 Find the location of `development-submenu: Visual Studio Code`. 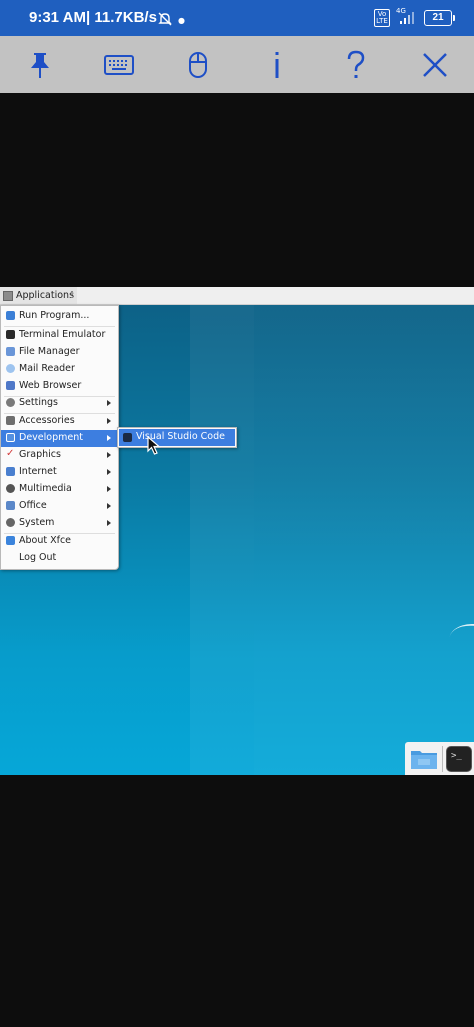

development-submenu: Visual Studio Code is located at coordinates (177, 437).